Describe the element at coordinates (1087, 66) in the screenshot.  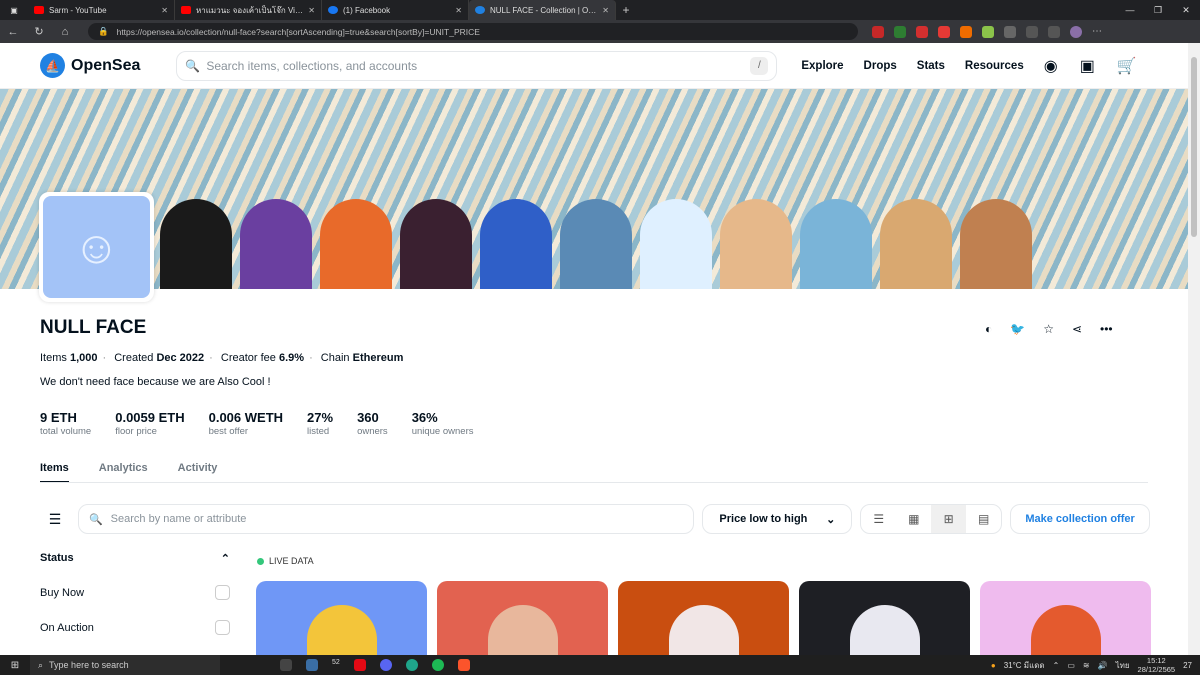
I see `wallet-icon: ▣` at that location.